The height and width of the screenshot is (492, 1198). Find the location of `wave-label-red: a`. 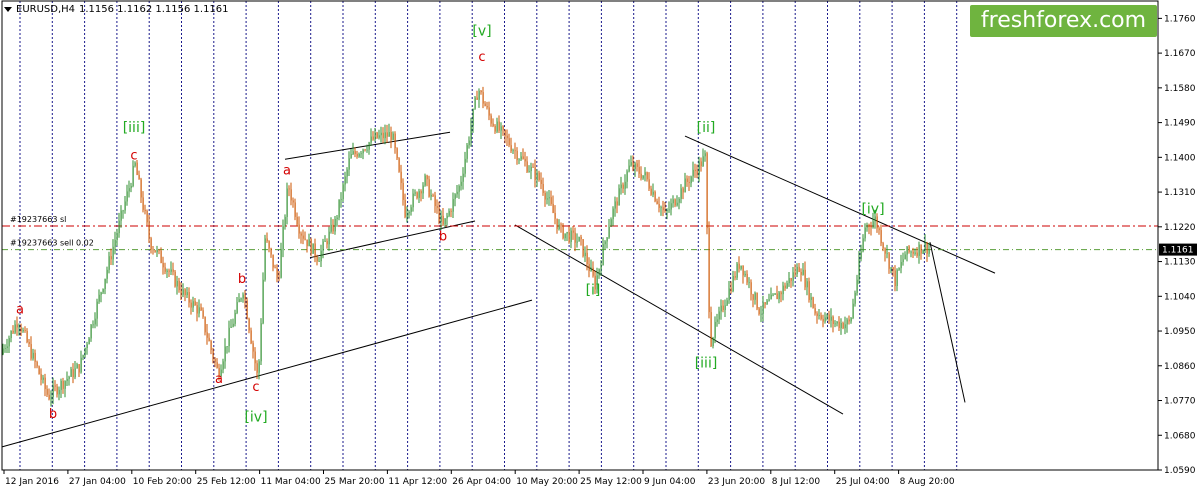

wave-label-red: a is located at coordinates (219, 379).